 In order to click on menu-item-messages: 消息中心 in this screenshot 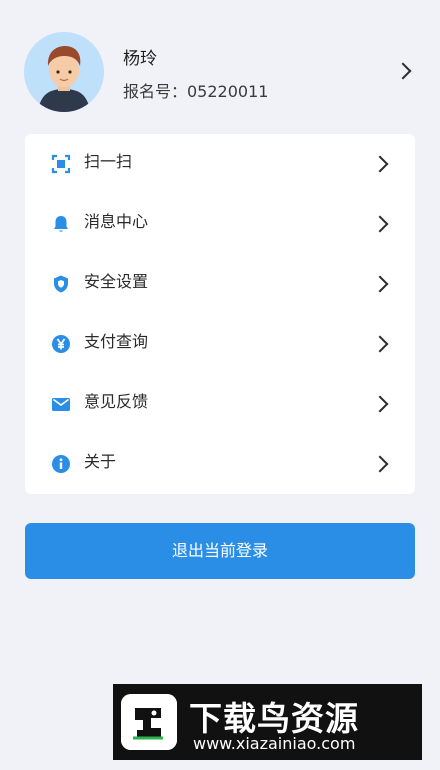, I will do `click(220, 224)`.